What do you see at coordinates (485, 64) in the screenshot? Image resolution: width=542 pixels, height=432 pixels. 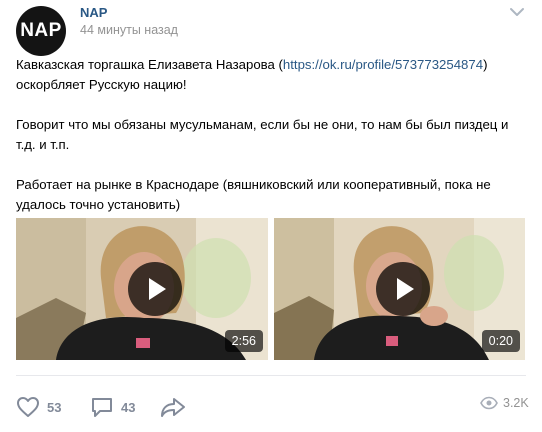 I see `text-segment: )` at bounding box center [485, 64].